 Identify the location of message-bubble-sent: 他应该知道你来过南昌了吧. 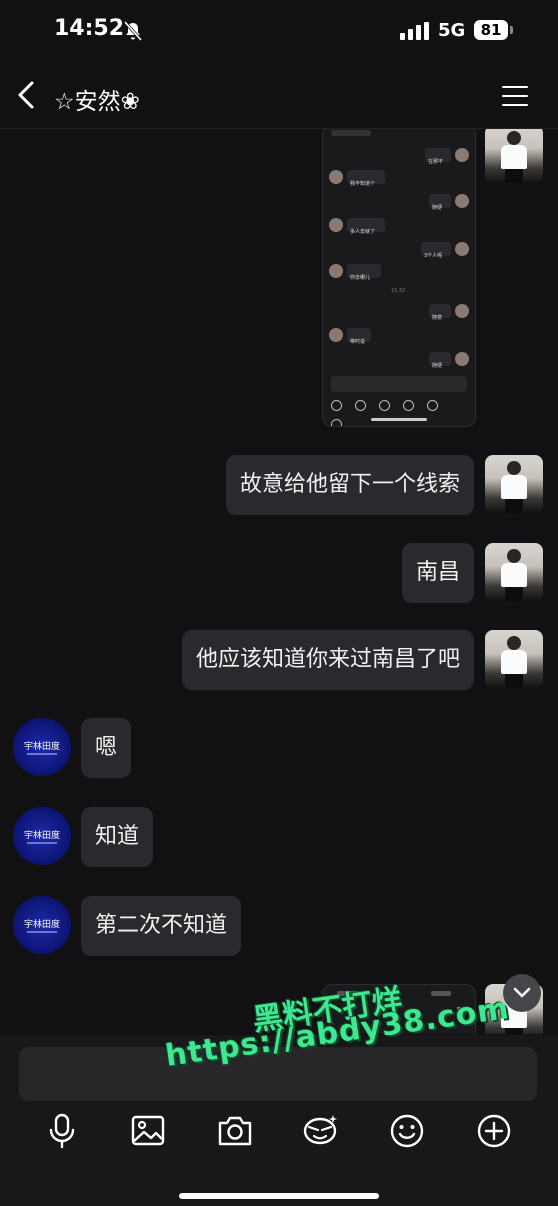
(327, 660).